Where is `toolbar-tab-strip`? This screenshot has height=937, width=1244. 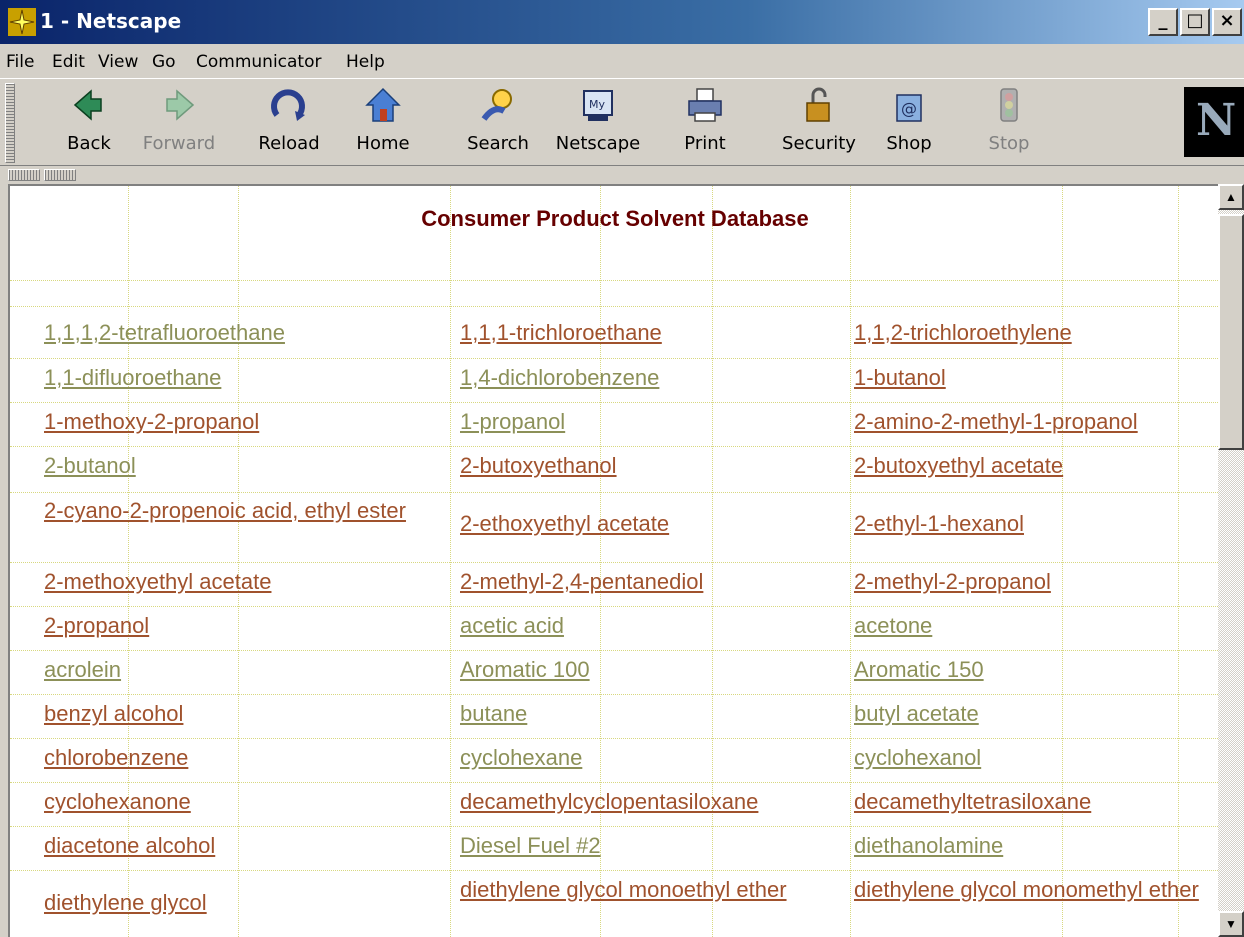
toolbar-tab-strip is located at coordinates (622, 175).